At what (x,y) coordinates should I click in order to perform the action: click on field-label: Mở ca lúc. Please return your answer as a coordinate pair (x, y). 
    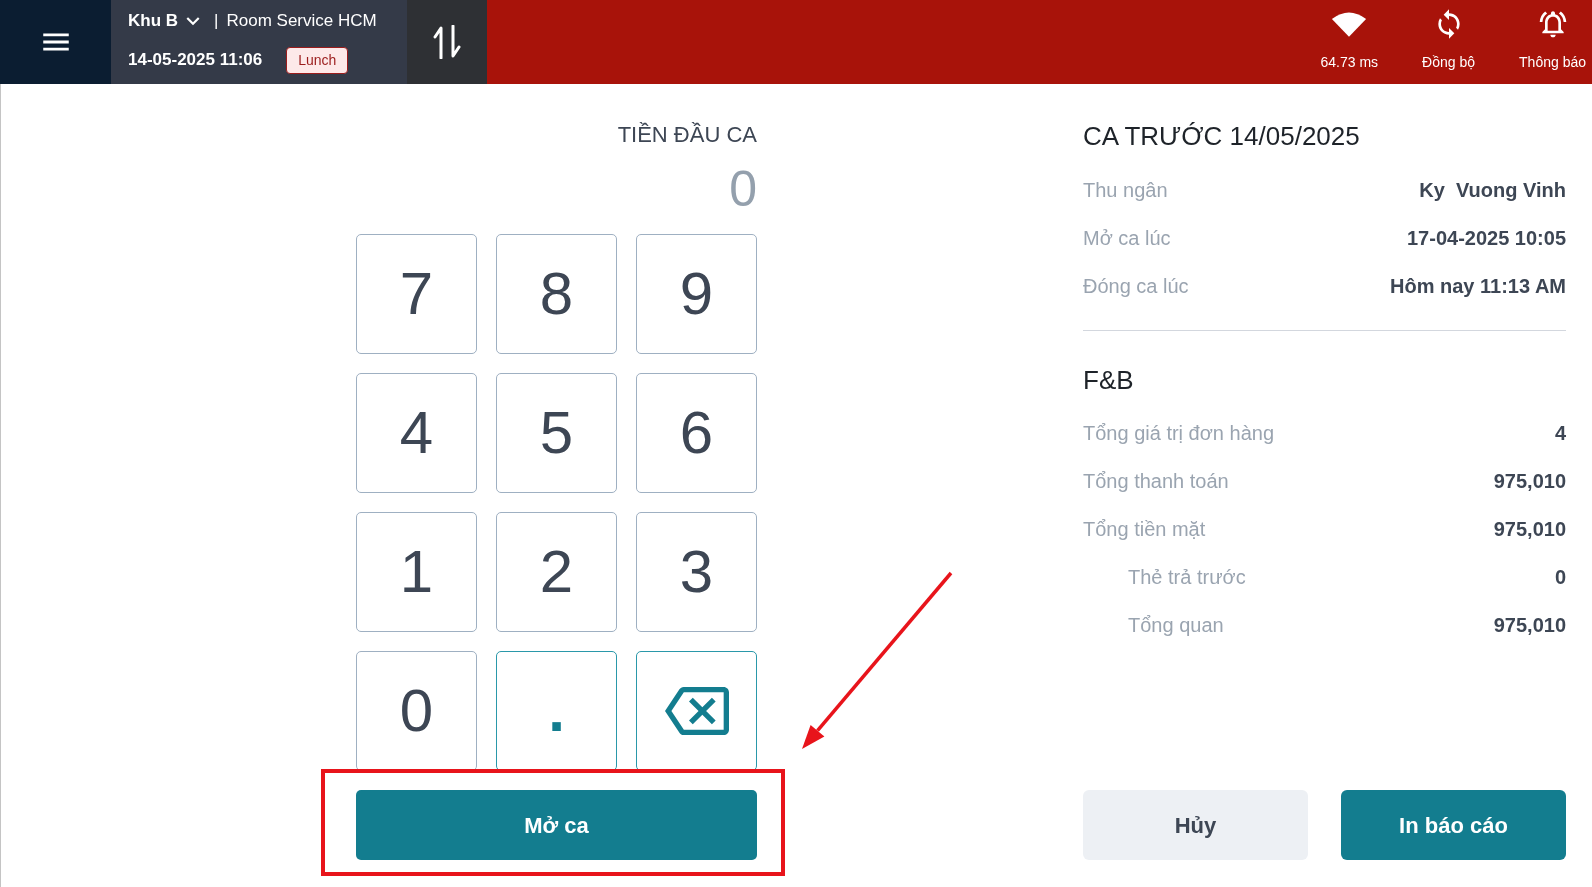
    Looking at the image, I should click on (1127, 238).